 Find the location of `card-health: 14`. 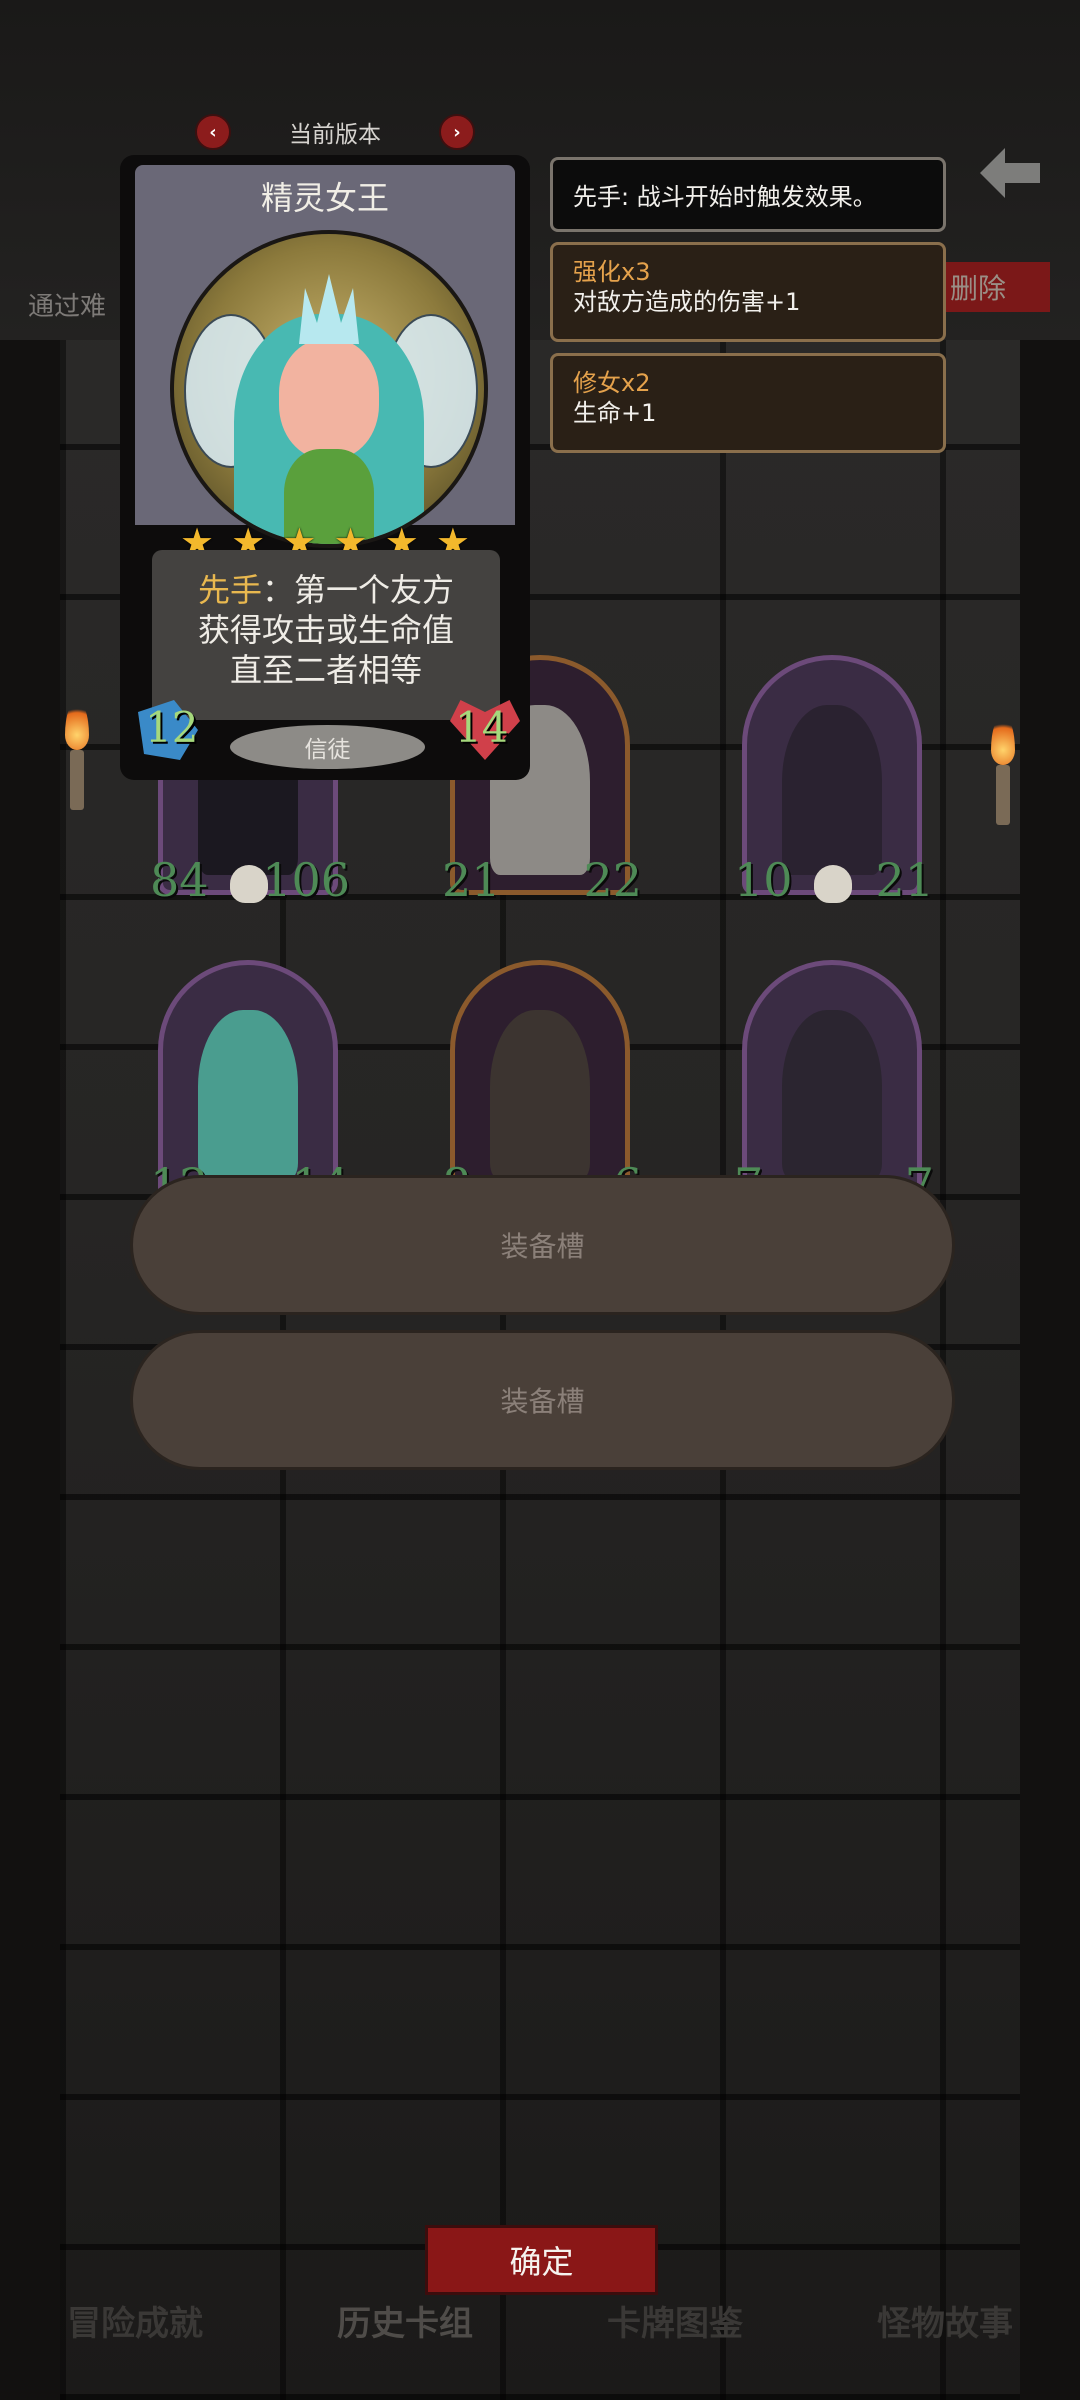

card-health: 14 is located at coordinates (482, 727).